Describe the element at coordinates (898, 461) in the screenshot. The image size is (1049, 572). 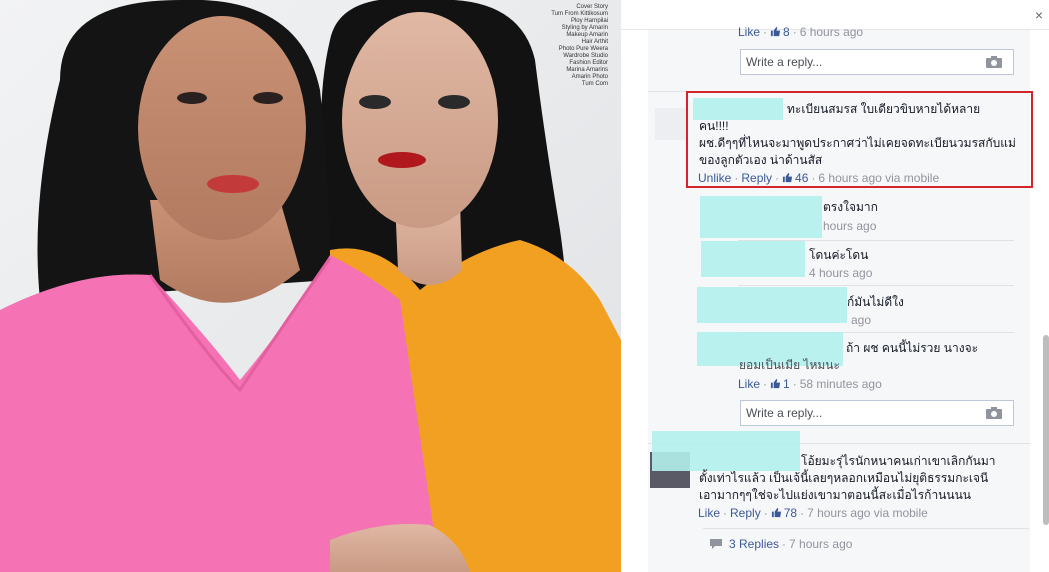
I see `comment-text-line: โอ้ยมะรุ่ไรนักหนาคนเก่าเขาเลิกกันมา` at that location.